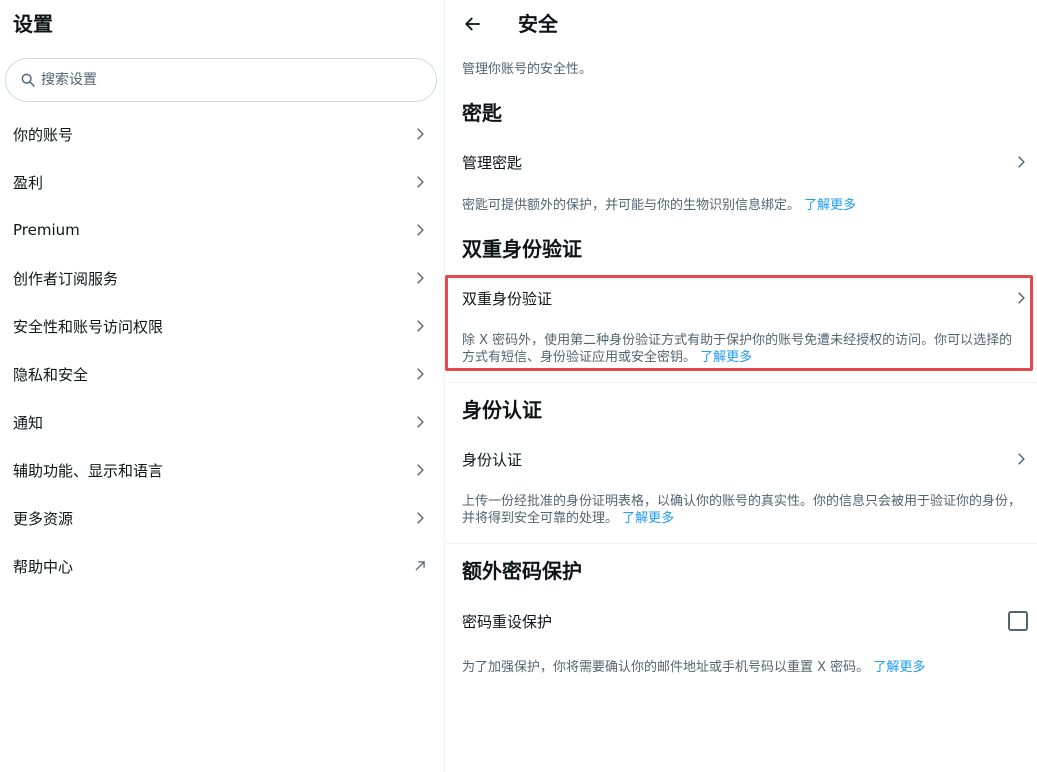 This screenshot has width=1037, height=772. I want to click on id-verification-label: 身份认证, so click(492, 459).